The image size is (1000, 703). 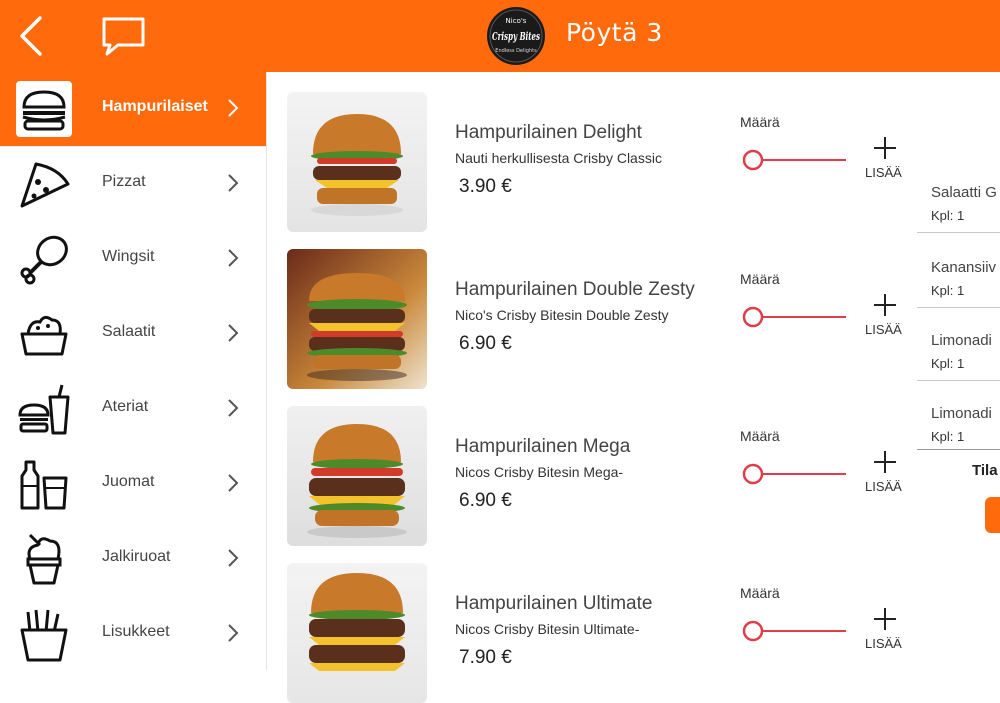 I want to click on sidebar-item-wingsit: Wingsit, so click(x=133, y=259).